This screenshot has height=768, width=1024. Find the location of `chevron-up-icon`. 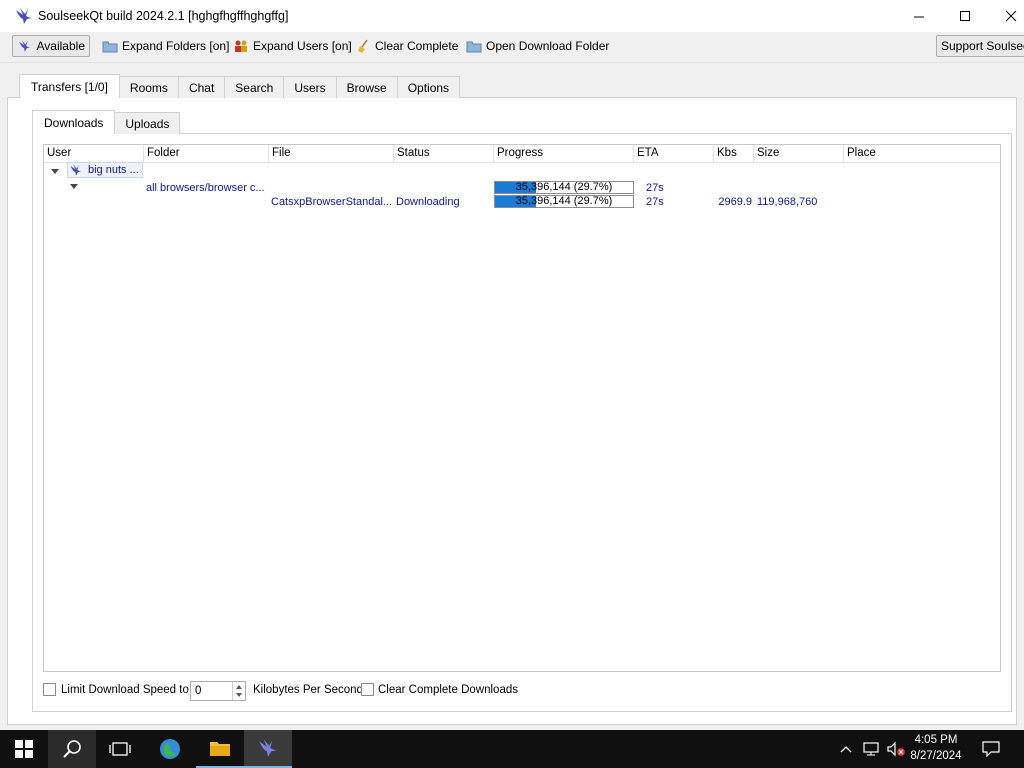

chevron-up-icon is located at coordinates (846, 749).